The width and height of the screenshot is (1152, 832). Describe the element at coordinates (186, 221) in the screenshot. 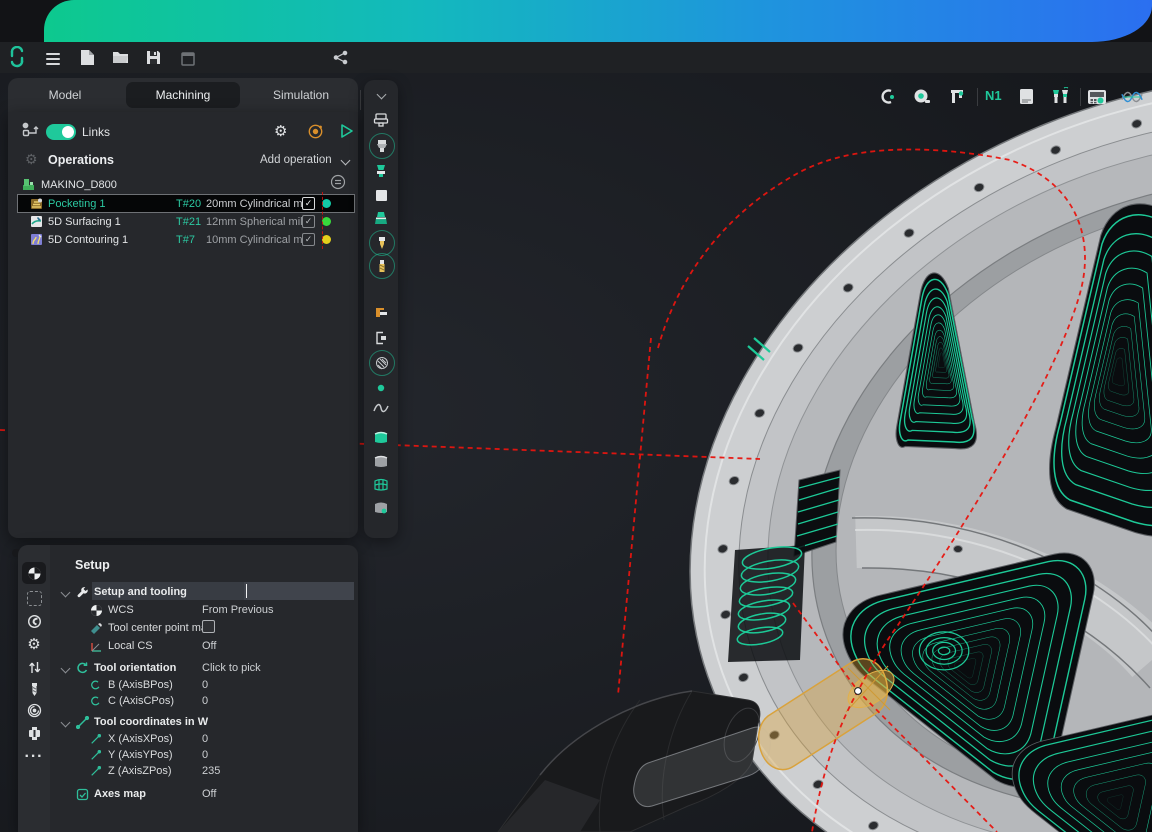

I see `operation-row-surfacing: 5D Surfacing 1 T#21 12mm Spherical mil ✓` at that location.